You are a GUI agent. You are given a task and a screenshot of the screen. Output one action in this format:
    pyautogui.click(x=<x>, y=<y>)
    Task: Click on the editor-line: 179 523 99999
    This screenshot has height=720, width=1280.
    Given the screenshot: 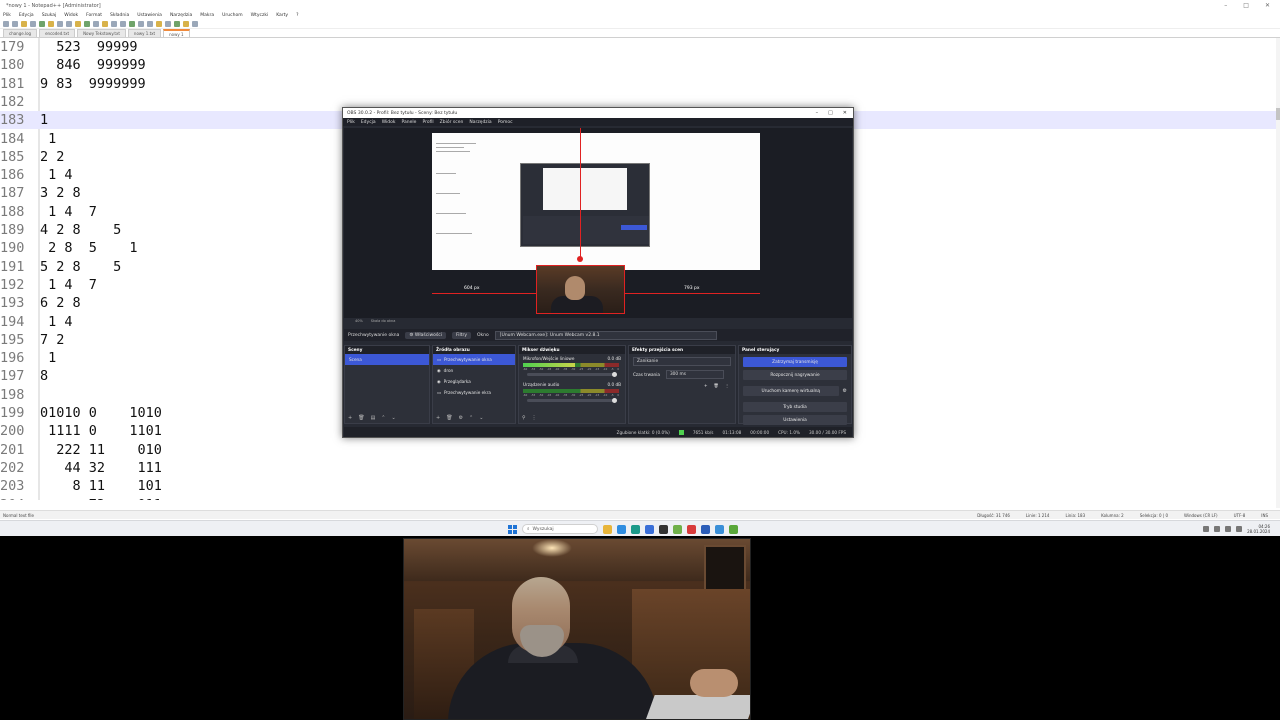 What is the action you would take?
    pyautogui.click(x=638, y=47)
    